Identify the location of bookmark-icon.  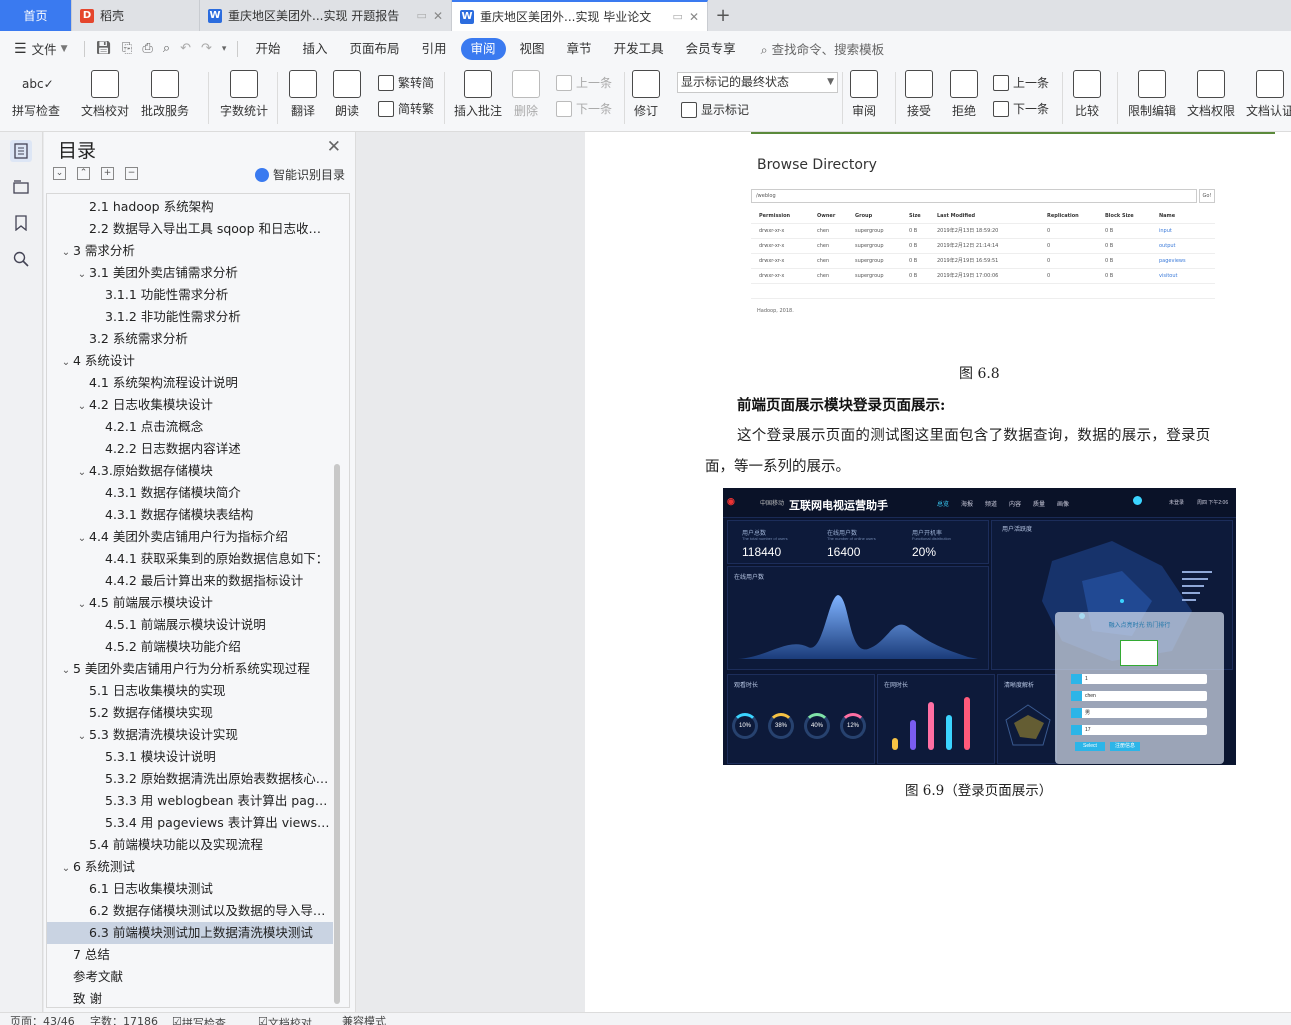
(21, 223).